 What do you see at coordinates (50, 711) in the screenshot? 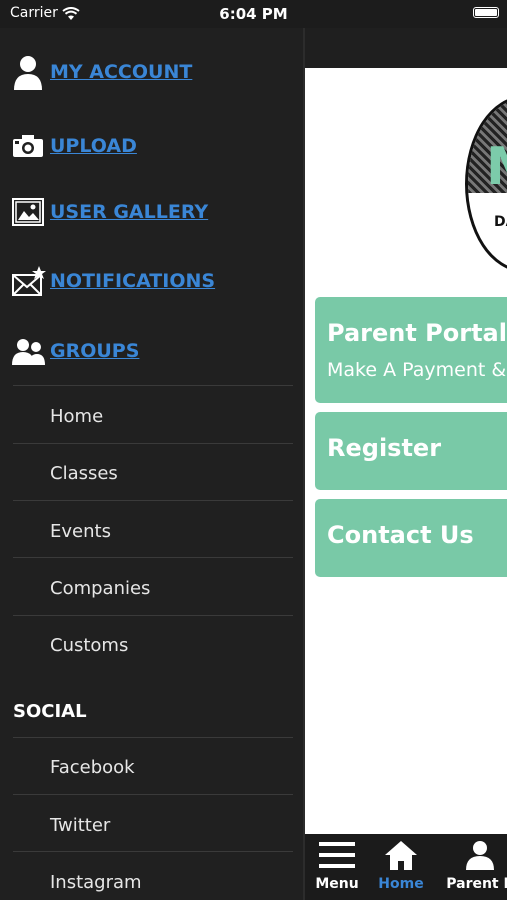
I see `section-title-social: SOCIAL` at bounding box center [50, 711].